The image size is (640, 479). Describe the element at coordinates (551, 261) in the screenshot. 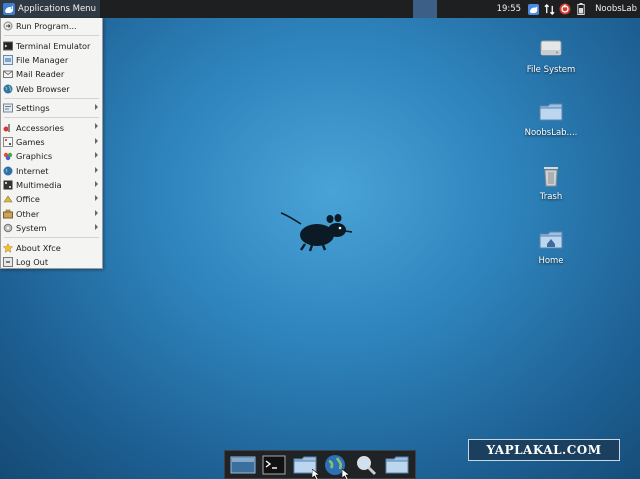

I see `desktop-icon-label: Home` at that location.